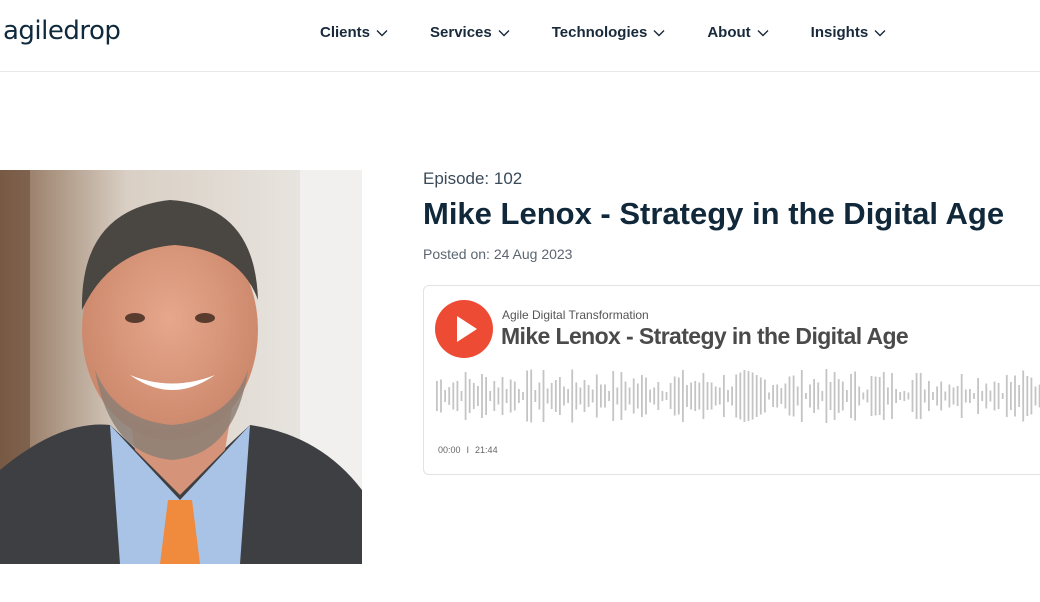  What do you see at coordinates (738, 32) in the screenshot?
I see `nav-about: About` at bounding box center [738, 32].